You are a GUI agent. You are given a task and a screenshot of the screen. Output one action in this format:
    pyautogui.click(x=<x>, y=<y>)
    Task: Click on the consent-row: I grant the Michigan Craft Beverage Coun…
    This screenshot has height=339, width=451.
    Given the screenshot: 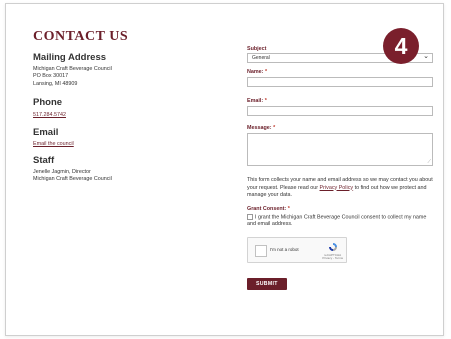 What is the action you would take?
    pyautogui.click(x=340, y=221)
    